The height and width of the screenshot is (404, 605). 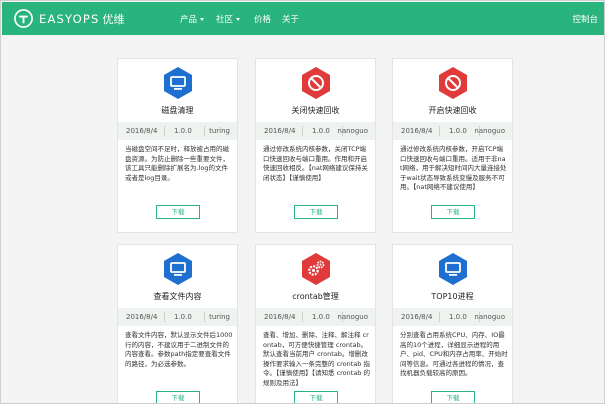 I want to click on nav-item-about: 关于, so click(x=290, y=19).